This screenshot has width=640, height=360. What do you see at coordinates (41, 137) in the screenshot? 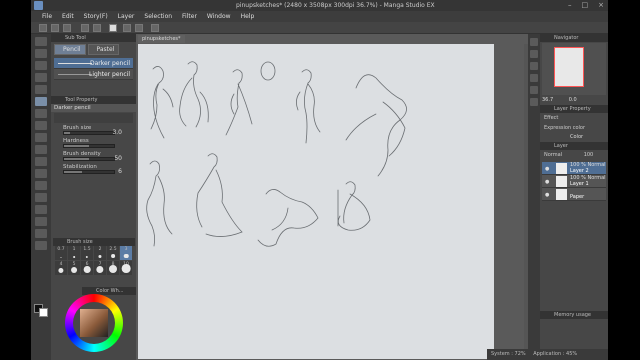
I see `airbrush-tool-icon` at bounding box center [41, 137].